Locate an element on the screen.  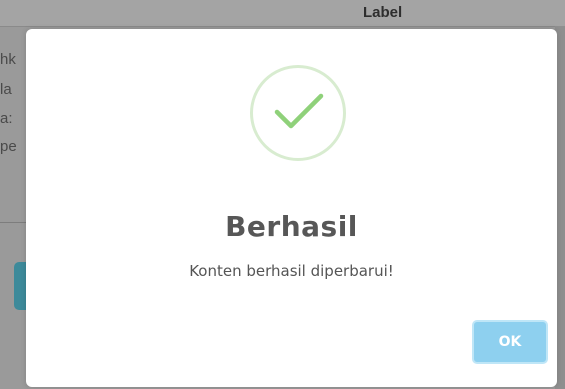
background-text-line: hk is located at coordinates (8, 59).